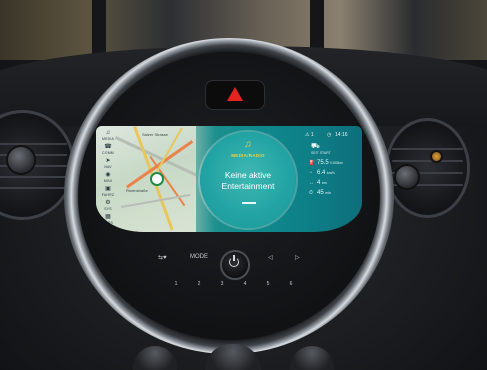 The height and width of the screenshot is (370, 487). Describe the element at coordinates (222, 284) in the screenshot. I see `preset-button: 3` at that location.